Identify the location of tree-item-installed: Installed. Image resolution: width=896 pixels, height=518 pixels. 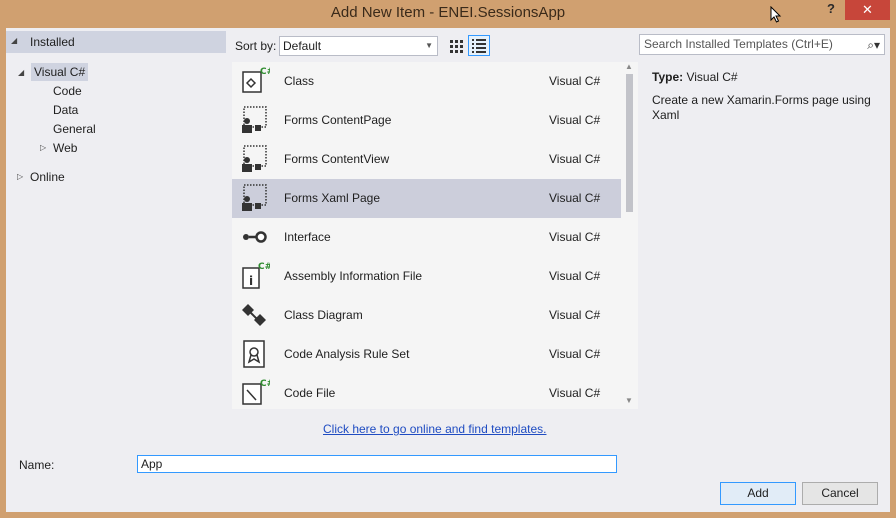
(52, 42).